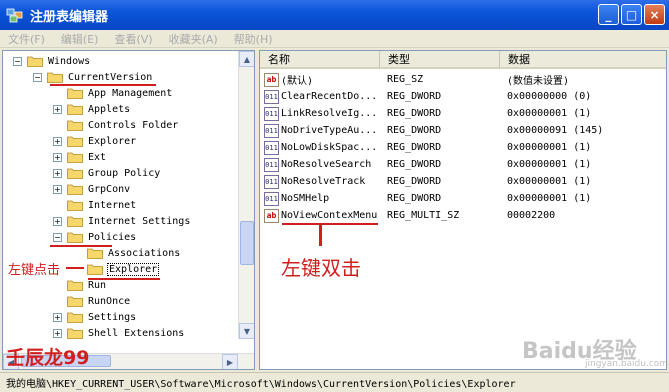 Image resolution: width=669 pixels, height=392 pixels. Describe the element at coordinates (334, 39) in the screenshot. I see `menu-bar: 文件(F) 编辑(E) 查看(V) 收藏夹(A) 帮助(H)` at that location.